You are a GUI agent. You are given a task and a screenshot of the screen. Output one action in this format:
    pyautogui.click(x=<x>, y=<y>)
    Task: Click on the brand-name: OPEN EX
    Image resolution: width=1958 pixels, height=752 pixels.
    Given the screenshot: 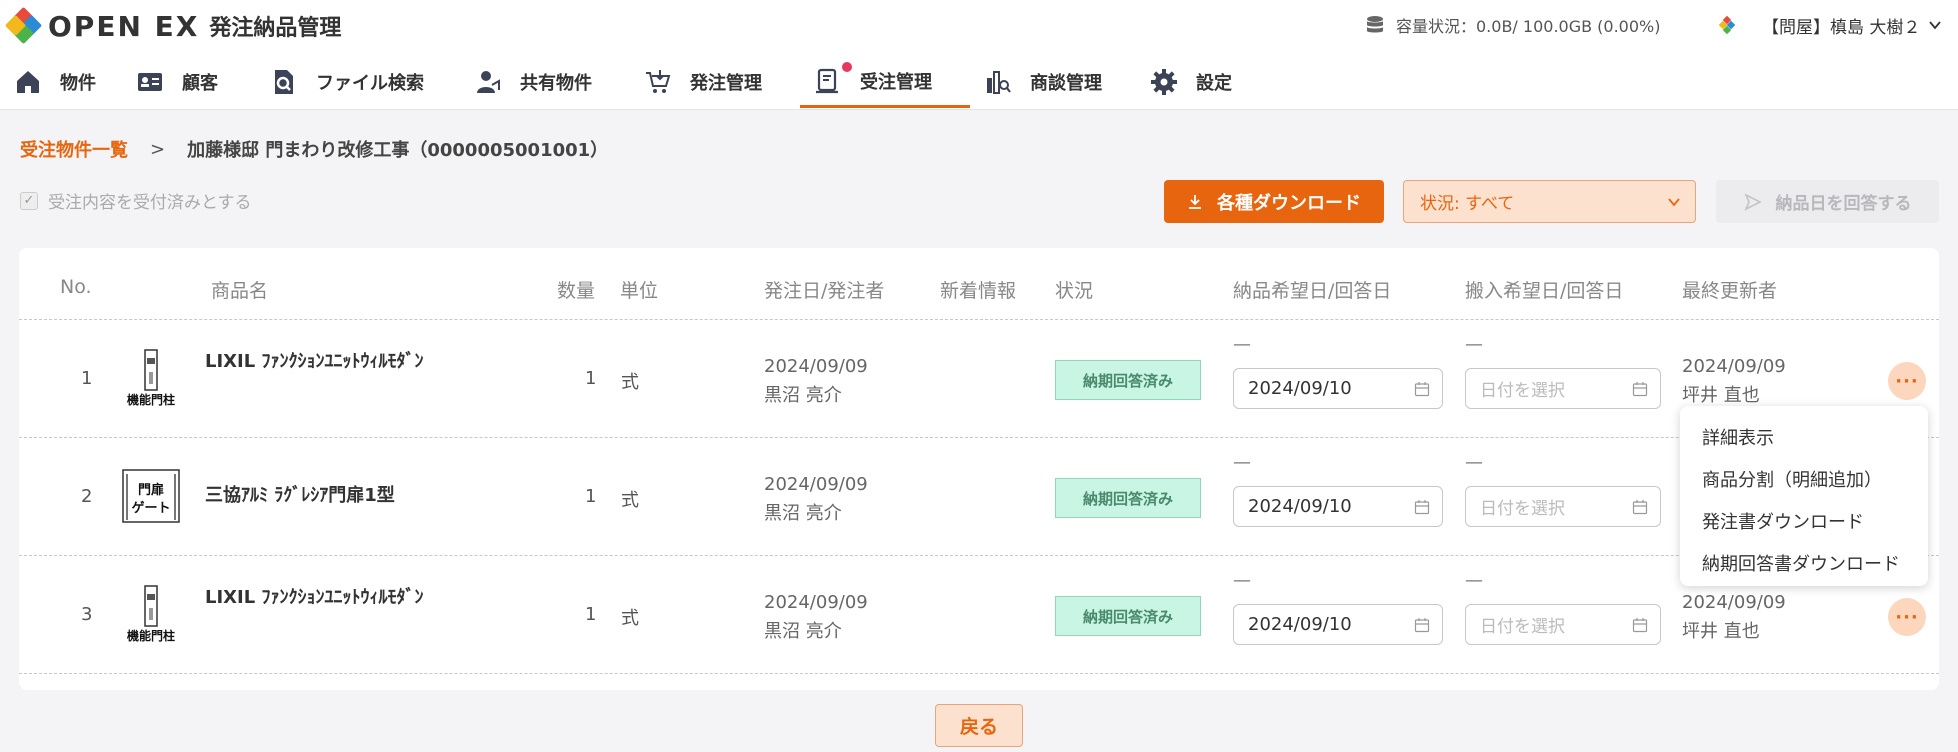 What is the action you would take?
    pyautogui.click(x=124, y=26)
    